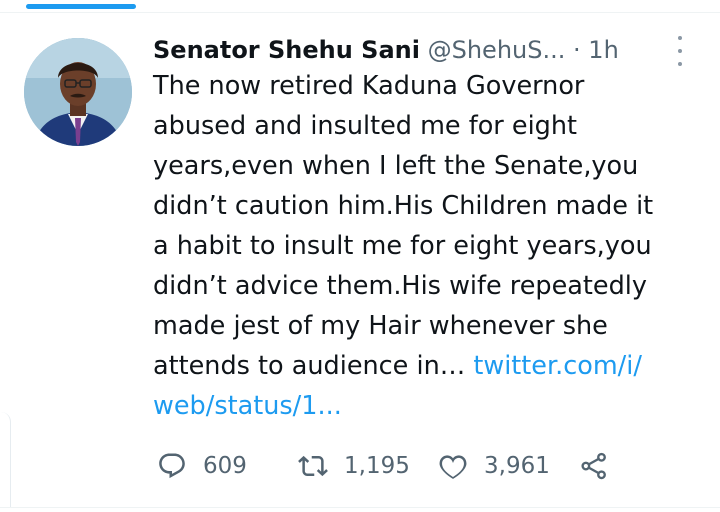 This screenshot has height=512, width=720. Describe the element at coordinates (360, 507) in the screenshot. I see `bottom-divider` at that location.